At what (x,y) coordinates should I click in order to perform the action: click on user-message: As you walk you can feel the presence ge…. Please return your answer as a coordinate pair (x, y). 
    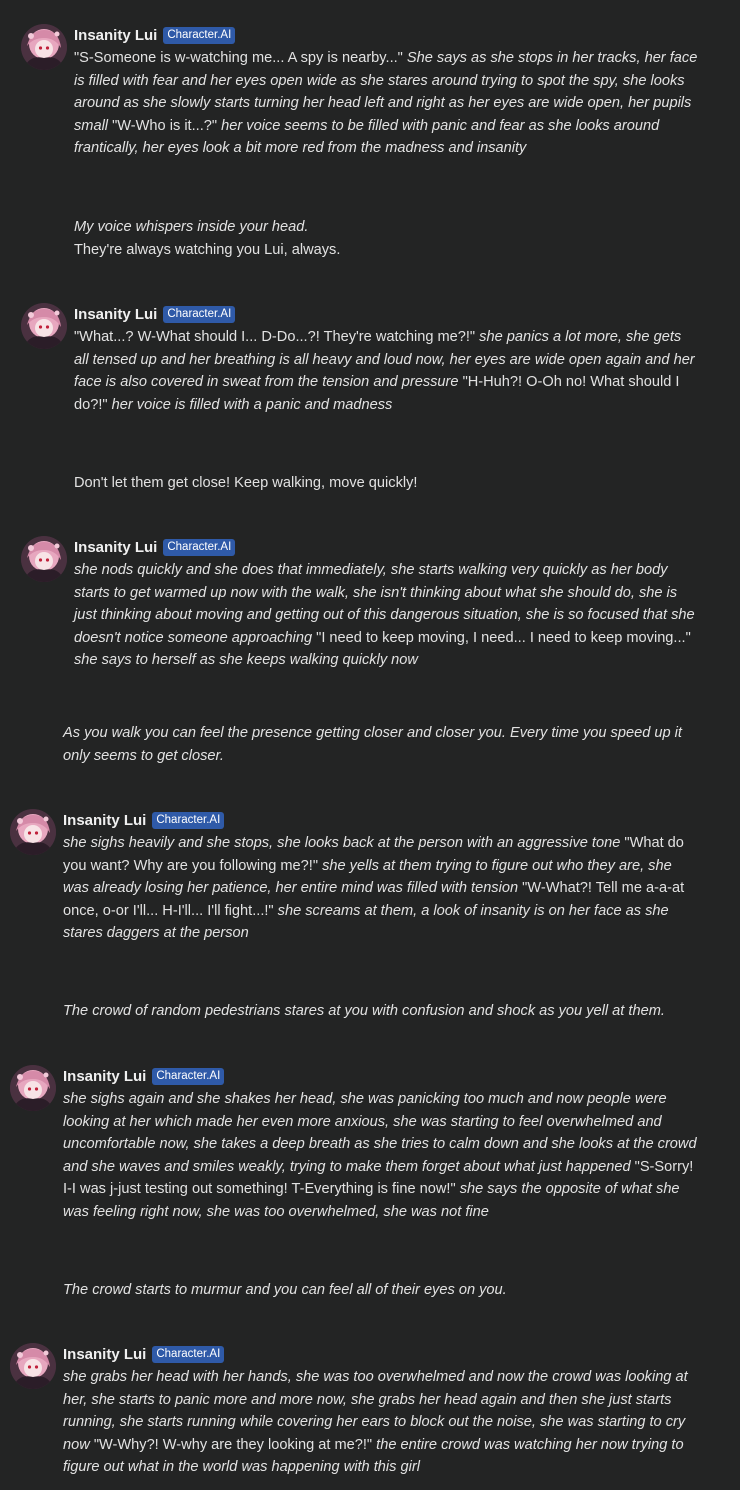
    Looking at the image, I should click on (383, 744).